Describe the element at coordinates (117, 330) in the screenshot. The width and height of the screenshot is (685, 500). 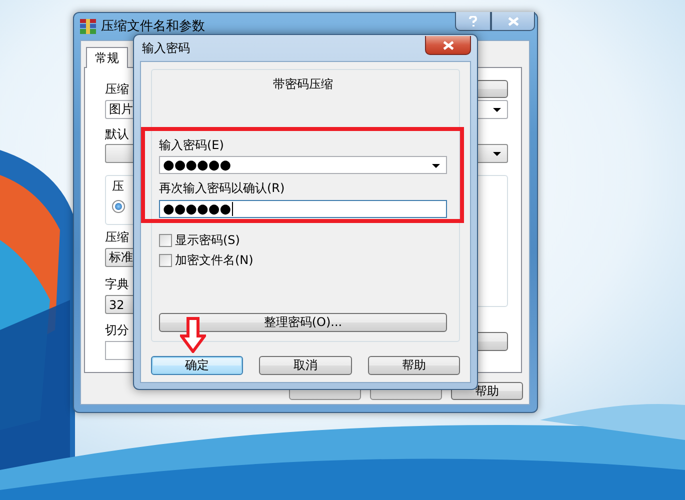
I see `field-label: 切分` at that location.